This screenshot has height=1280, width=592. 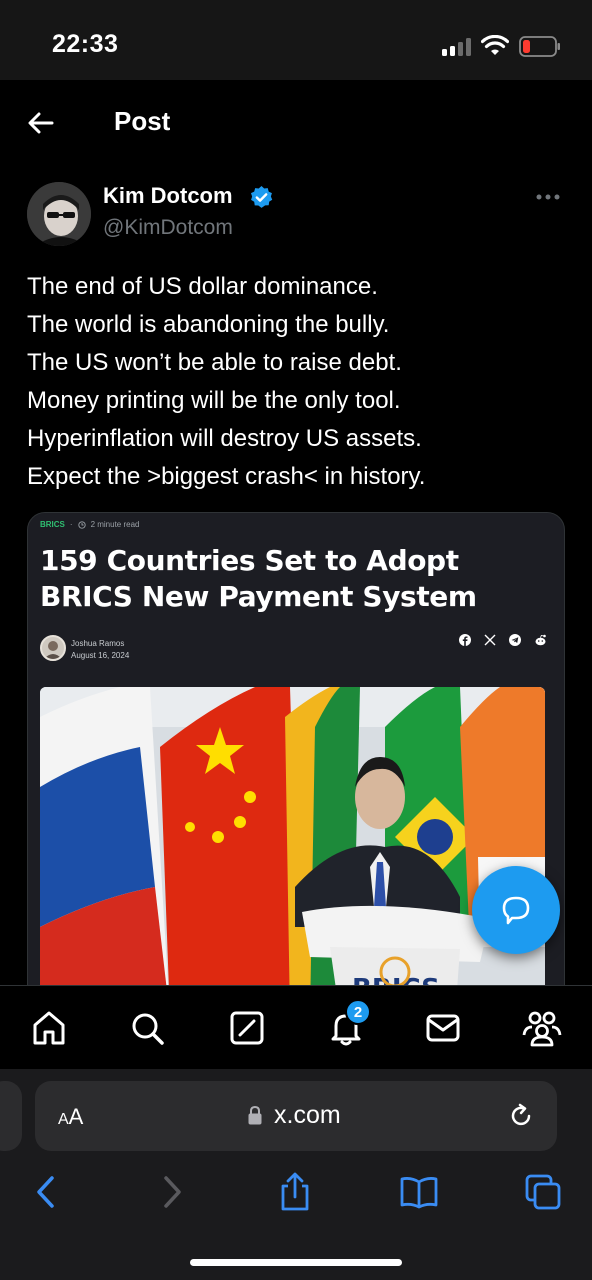 What do you see at coordinates (515, 640) in the screenshot?
I see `telegram-icon` at bounding box center [515, 640].